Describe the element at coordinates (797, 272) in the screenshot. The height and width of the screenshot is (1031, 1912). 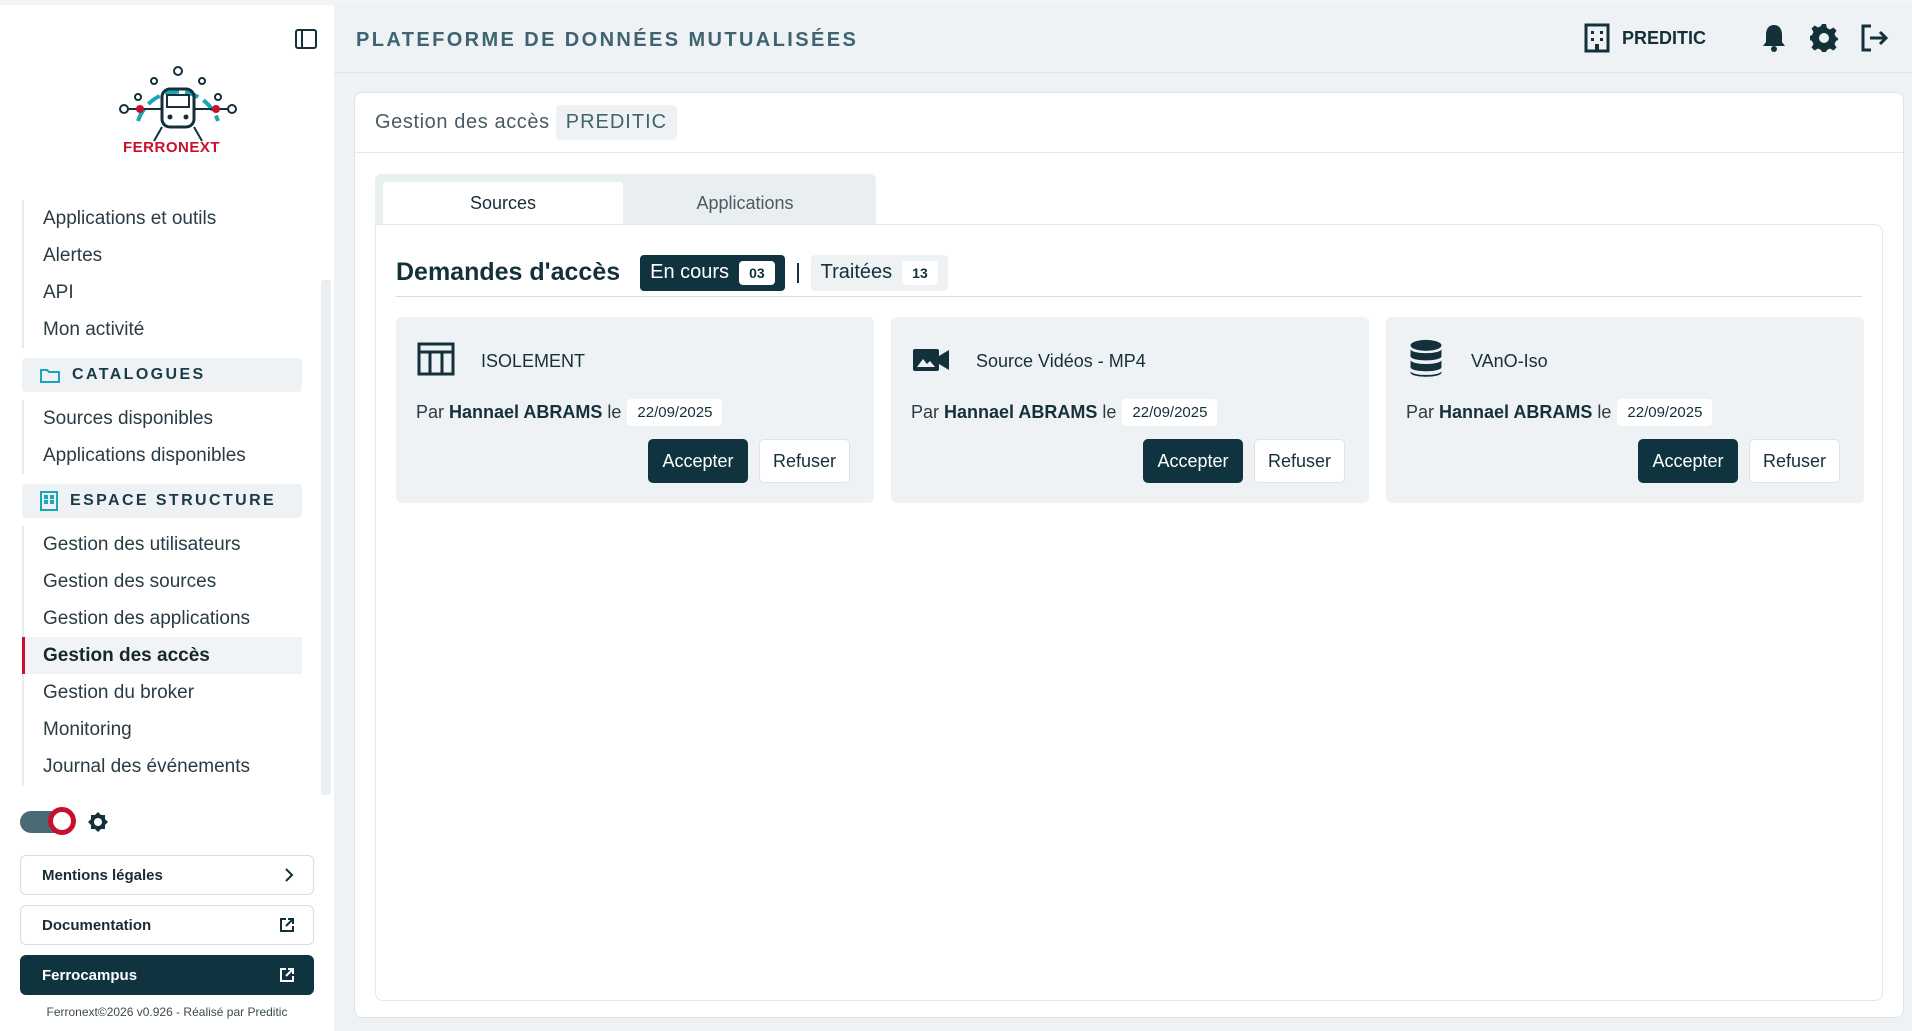
I see `filter-separator` at that location.